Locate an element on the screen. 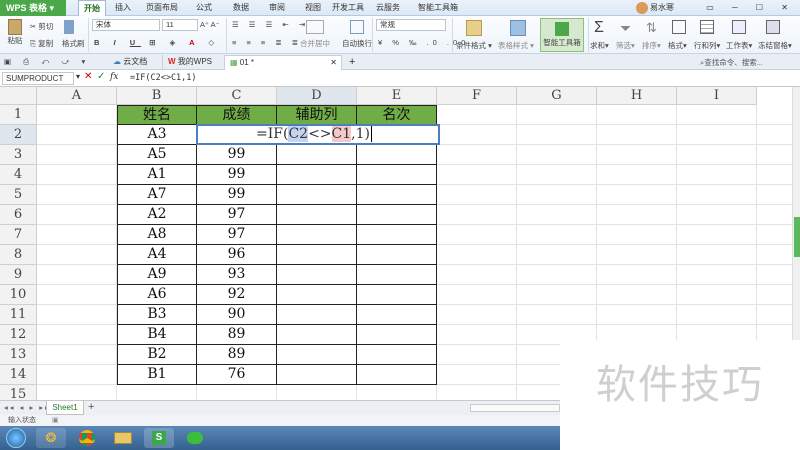 The image size is (800, 450). table-cell-score: 90 is located at coordinates (237, 315).